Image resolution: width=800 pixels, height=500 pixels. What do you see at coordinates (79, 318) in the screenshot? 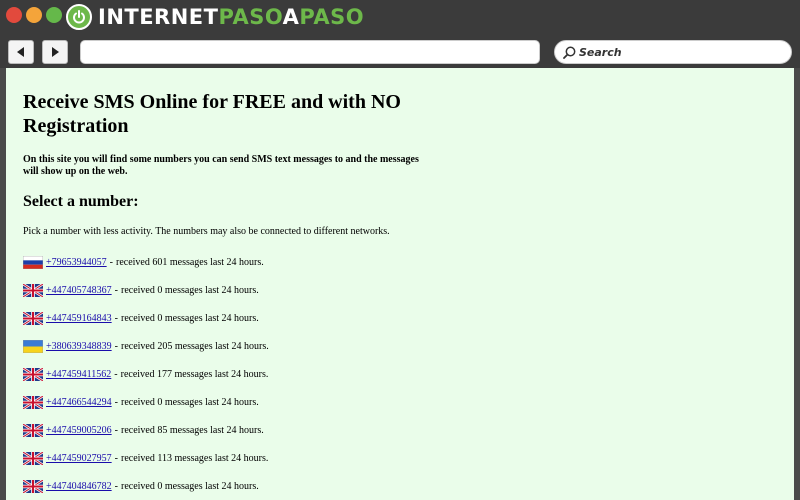
I see `phone-number-link: +447459164843` at bounding box center [79, 318].